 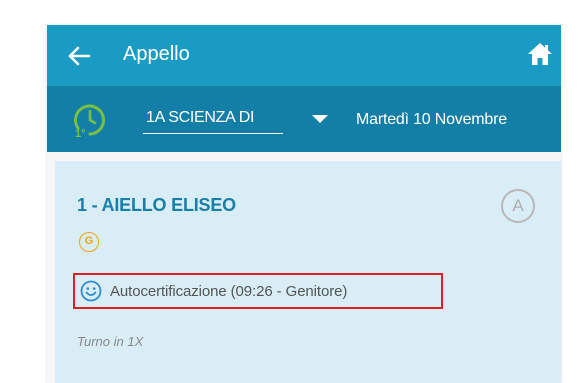 I want to click on home-icon, so click(x=540, y=54).